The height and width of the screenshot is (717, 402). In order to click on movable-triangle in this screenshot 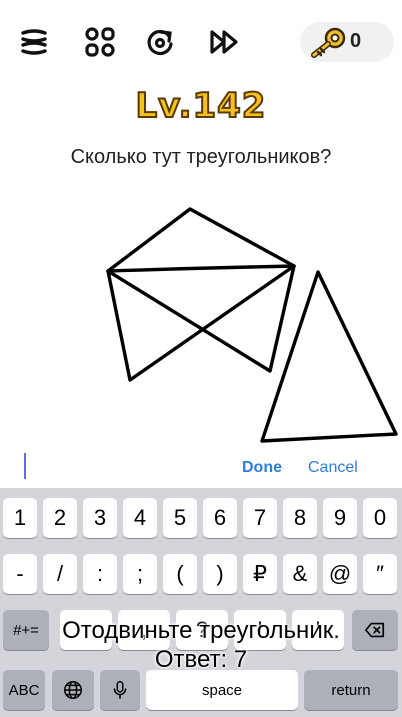, I will do `click(329, 356)`.